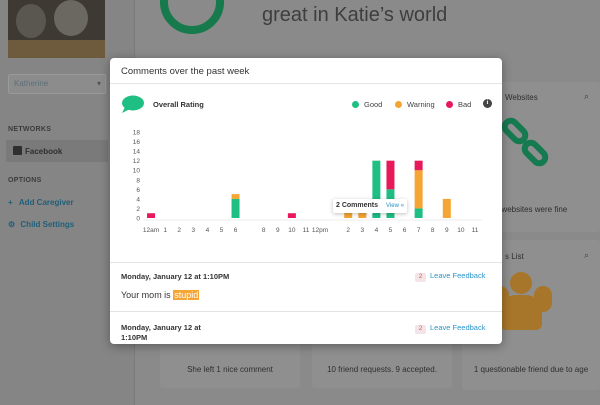 This screenshot has height=405, width=600. Describe the element at coordinates (137, 152) in the screenshot. I see `y-tick-label: 14` at that location.